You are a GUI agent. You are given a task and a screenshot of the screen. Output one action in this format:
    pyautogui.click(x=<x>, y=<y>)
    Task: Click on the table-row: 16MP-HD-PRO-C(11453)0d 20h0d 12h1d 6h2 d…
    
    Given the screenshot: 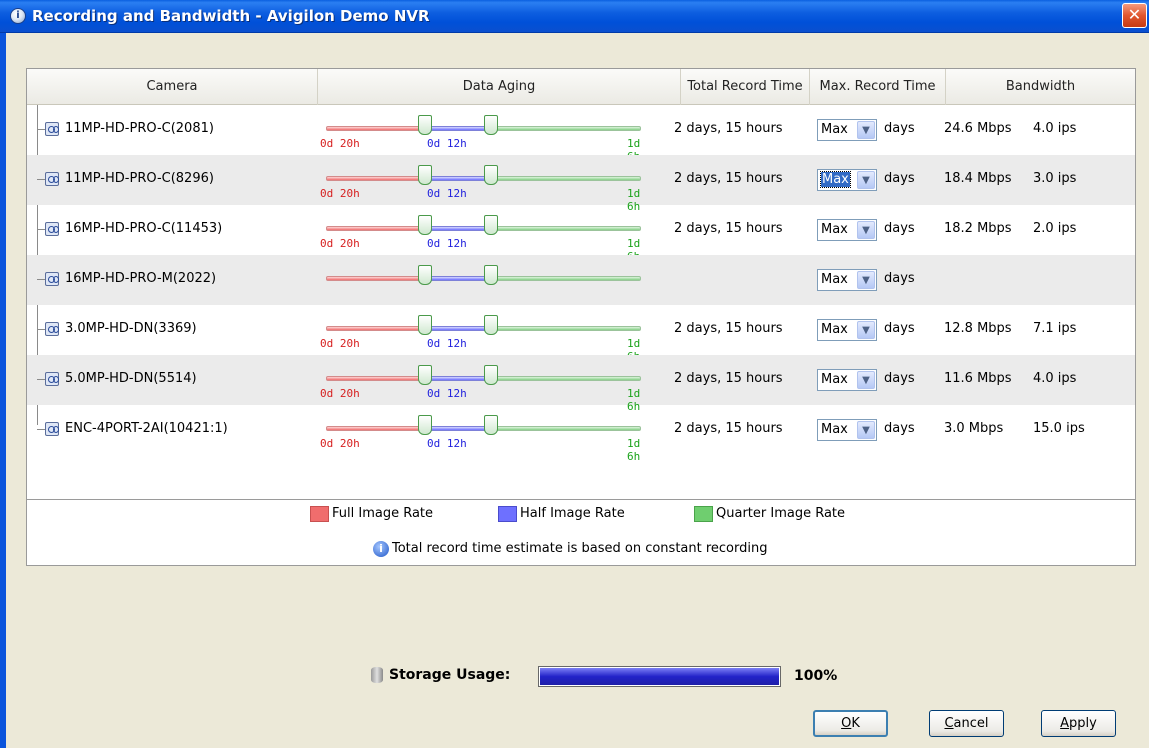 What is the action you would take?
    pyautogui.click(x=581, y=234)
    